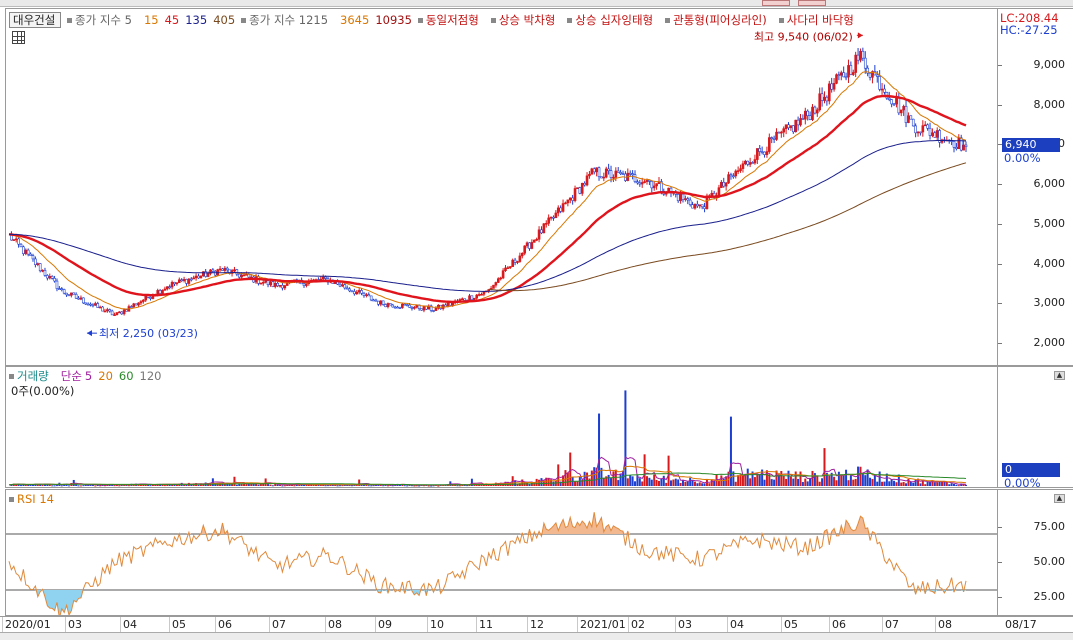 The image size is (1073, 640). What do you see at coordinates (638, 624) in the screenshot?
I see `date-label: 02` at bounding box center [638, 624].